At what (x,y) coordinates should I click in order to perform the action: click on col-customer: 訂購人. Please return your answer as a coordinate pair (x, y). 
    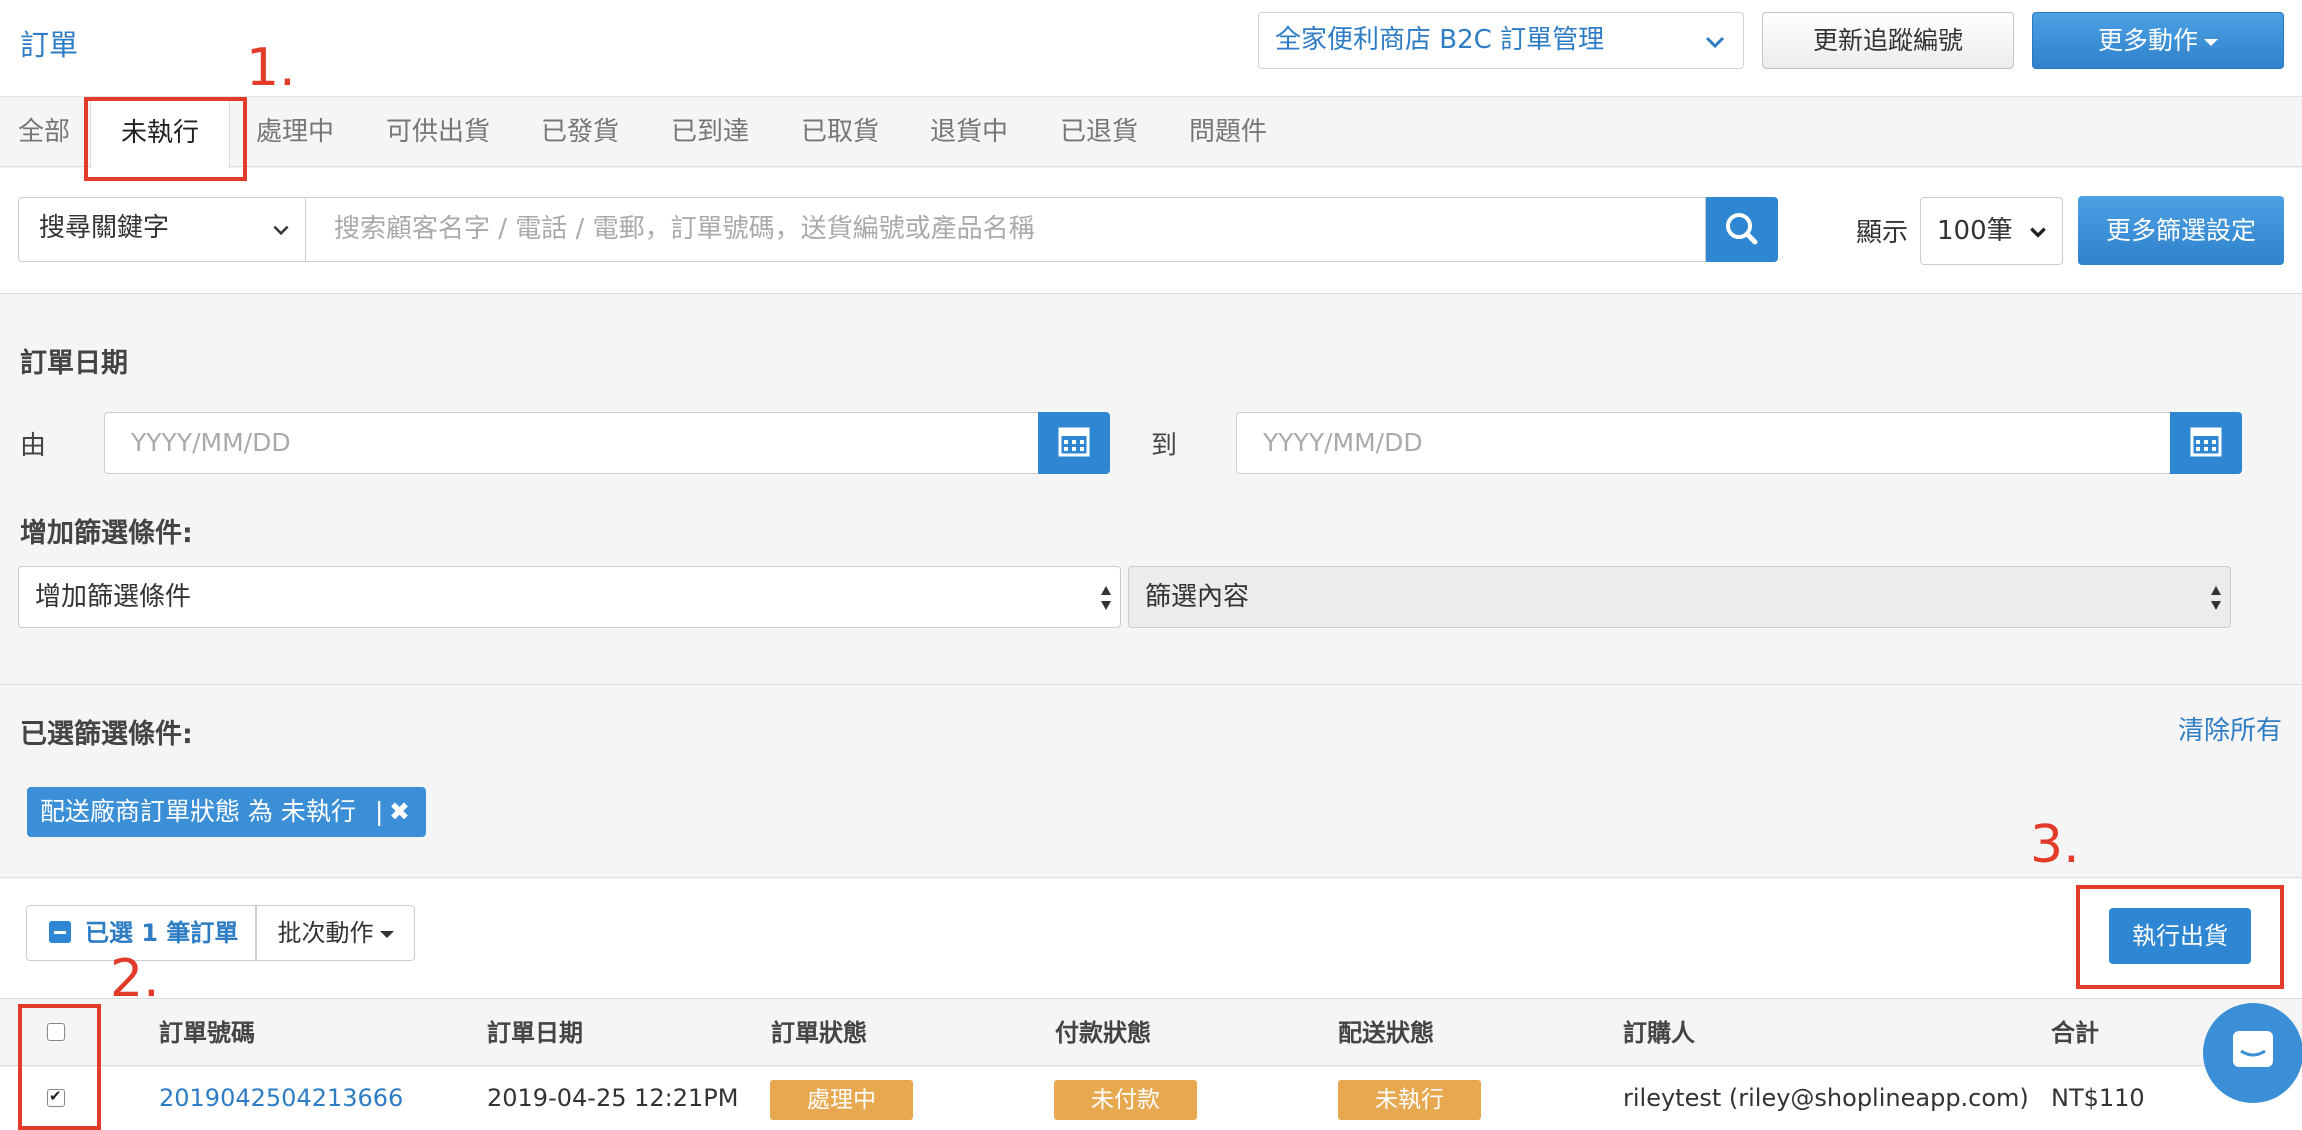
    Looking at the image, I should click on (1659, 1033).